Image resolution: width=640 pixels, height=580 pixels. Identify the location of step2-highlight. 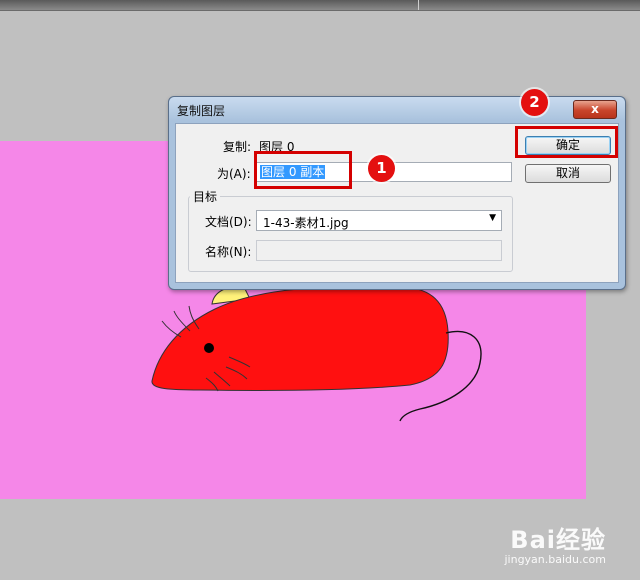
(566, 142).